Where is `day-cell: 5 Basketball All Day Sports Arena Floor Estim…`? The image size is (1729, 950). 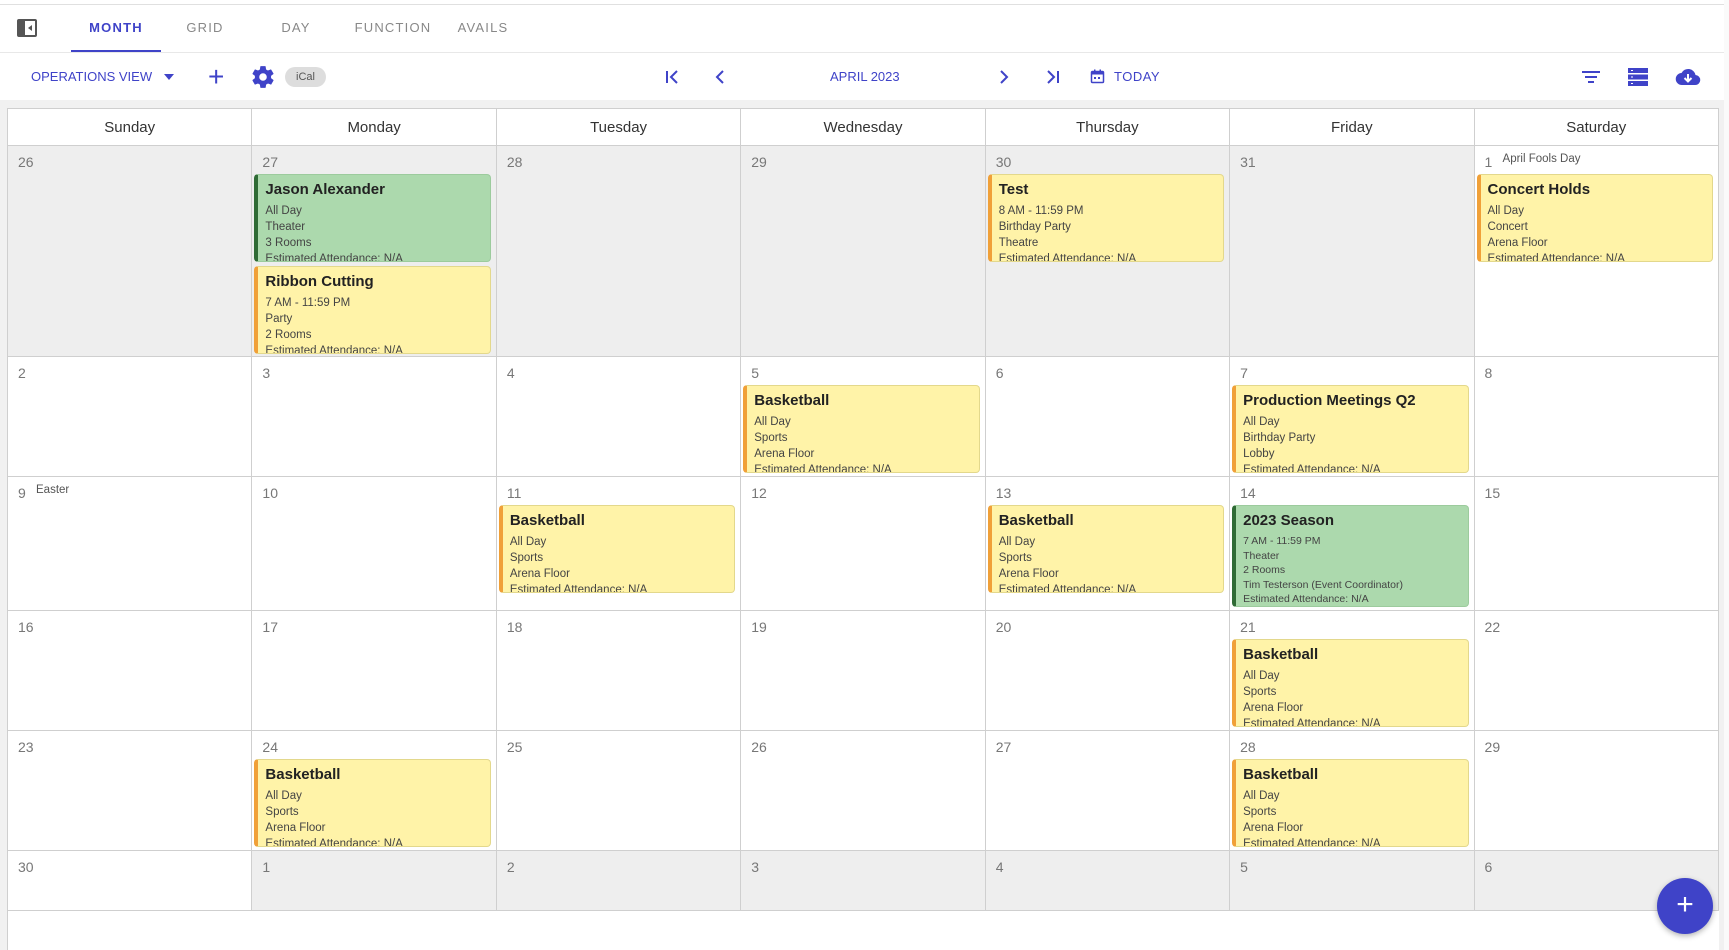 day-cell: 5 Basketball All Day Sports Arena Floor Estim… is located at coordinates (863, 416).